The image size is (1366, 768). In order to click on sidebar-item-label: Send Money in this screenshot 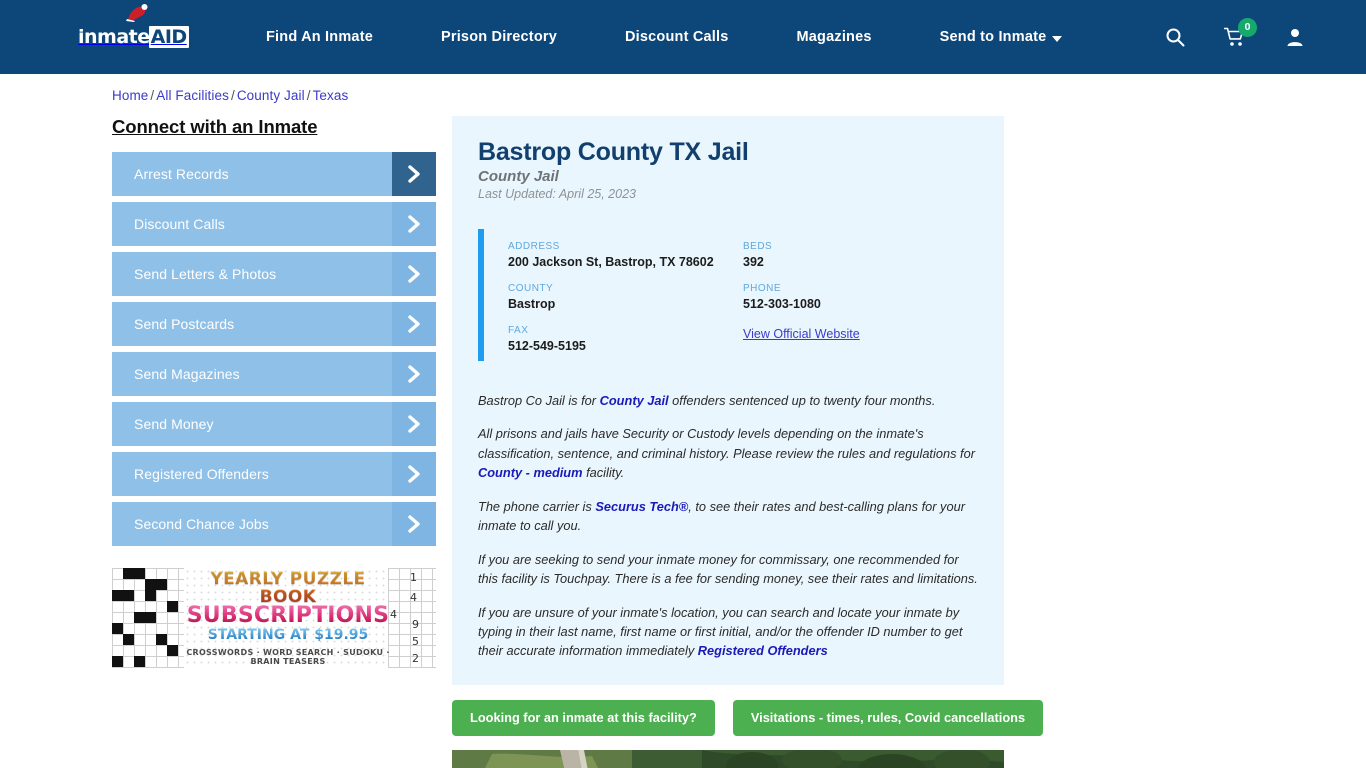, I will do `click(174, 424)`.